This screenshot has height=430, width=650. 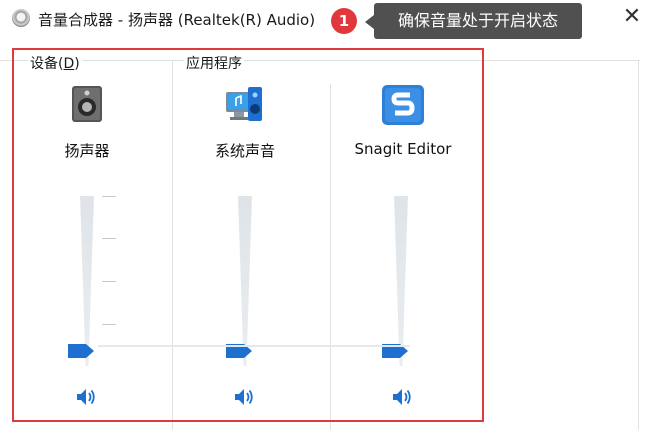 What do you see at coordinates (473, 21) in the screenshot?
I see `instruction-tooltip: 确保音量处于开启状态` at bounding box center [473, 21].